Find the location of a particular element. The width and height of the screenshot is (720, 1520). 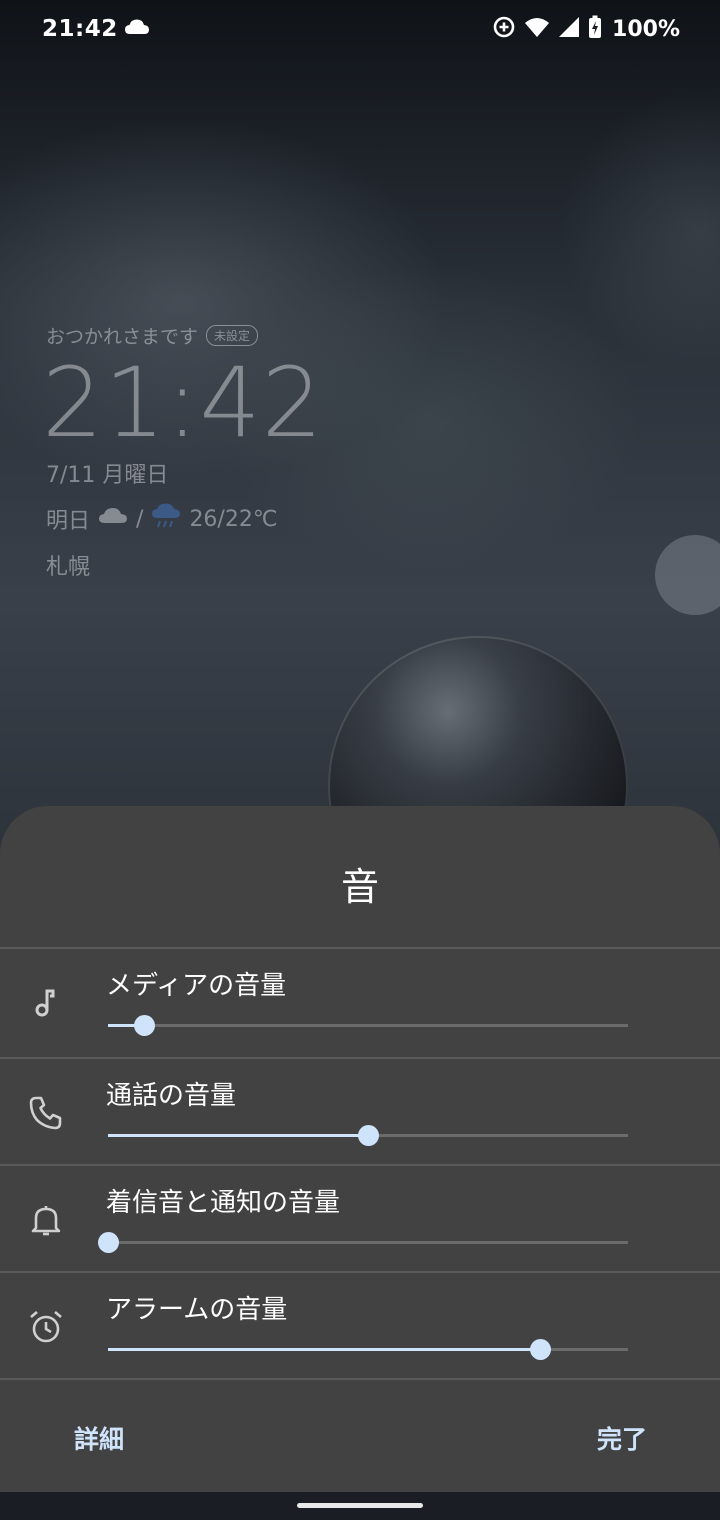

status-time: 21:42 is located at coordinates (80, 29).